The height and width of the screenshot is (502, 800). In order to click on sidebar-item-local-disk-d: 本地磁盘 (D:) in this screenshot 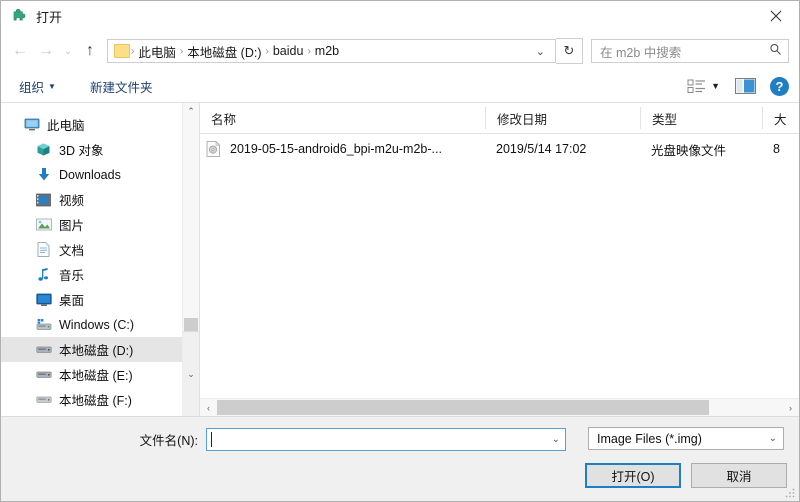, I will do `click(91, 349)`.